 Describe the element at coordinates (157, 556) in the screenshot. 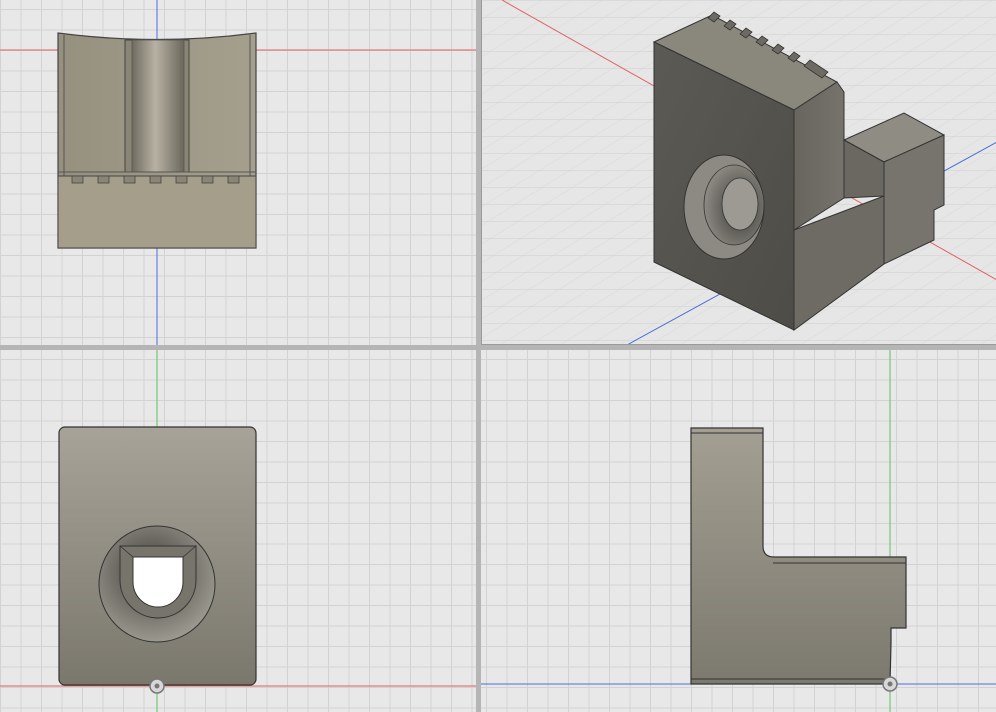

I see `part-front-view` at that location.